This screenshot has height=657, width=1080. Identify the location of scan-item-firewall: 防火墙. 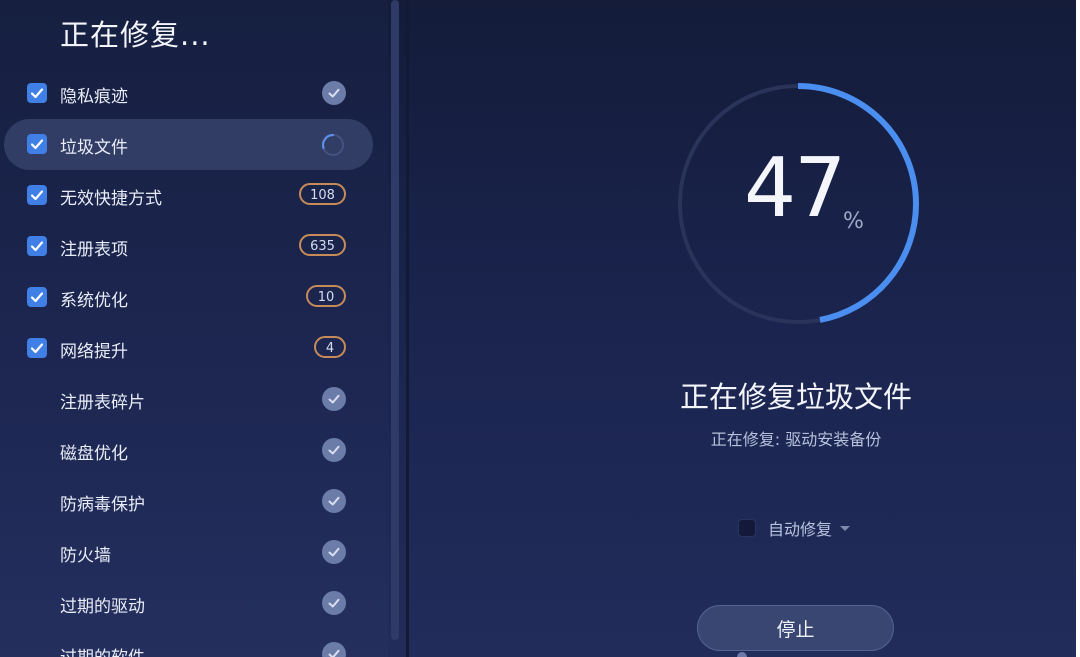
(194, 552).